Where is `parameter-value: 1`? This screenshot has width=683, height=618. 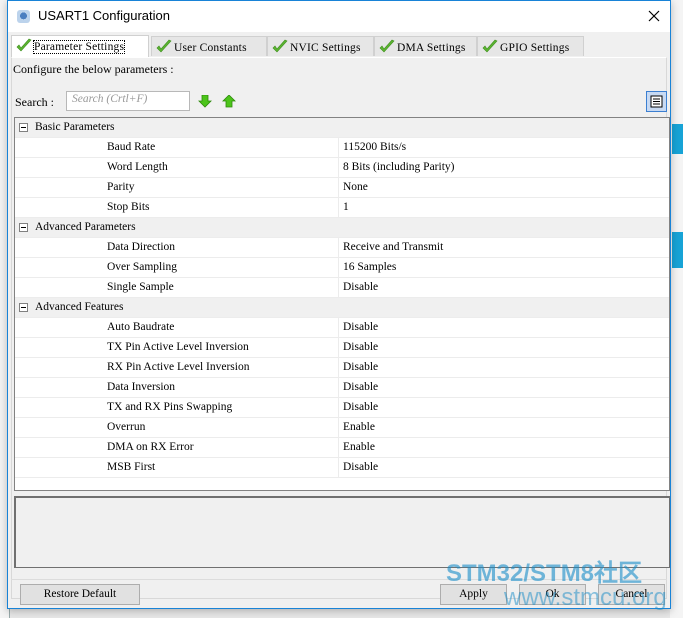
parameter-value: 1 is located at coordinates (343, 207).